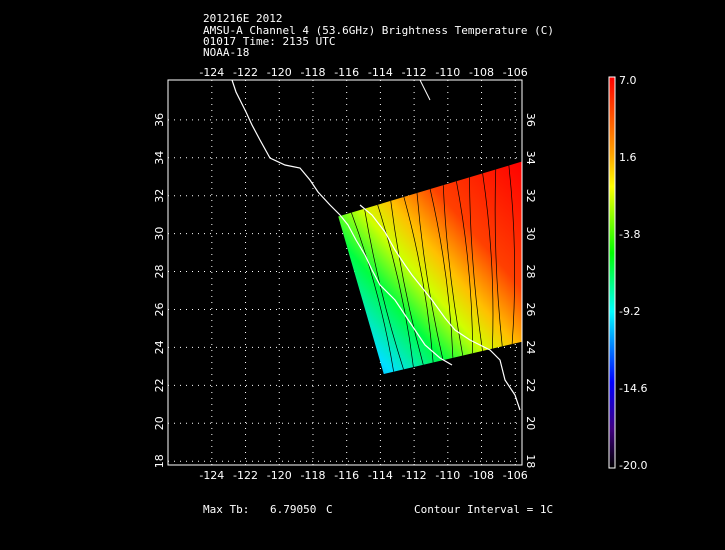  What do you see at coordinates (380, 475) in the screenshot?
I see `x-tick-label-bottom: -114` at bounding box center [380, 475].